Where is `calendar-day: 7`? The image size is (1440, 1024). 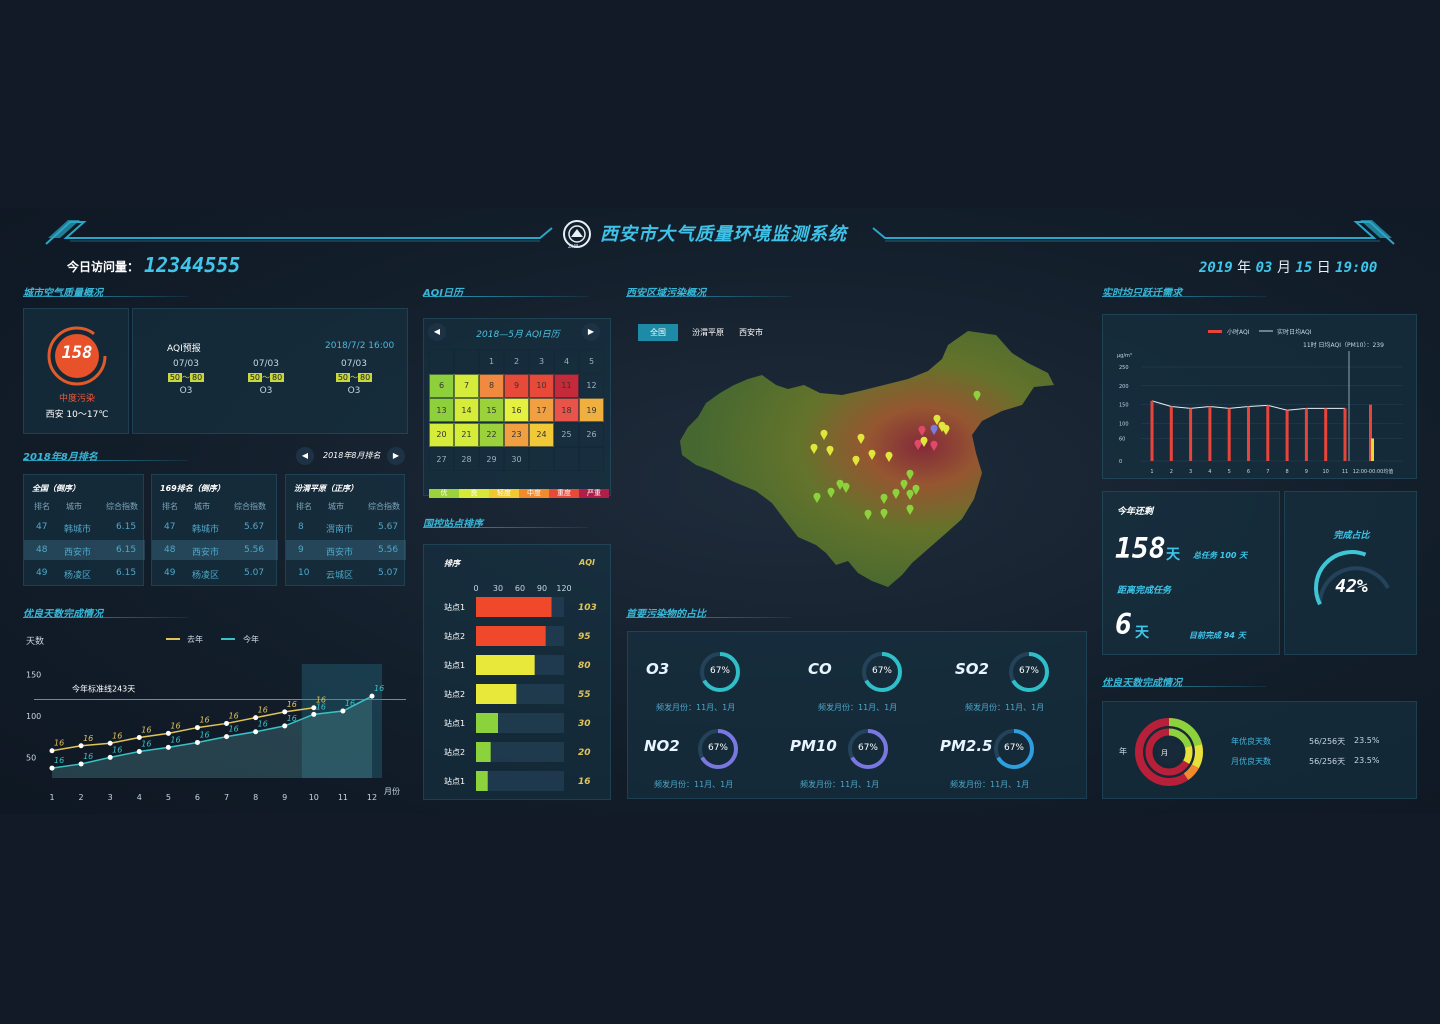
calendar-day: 7 is located at coordinates (466, 385).